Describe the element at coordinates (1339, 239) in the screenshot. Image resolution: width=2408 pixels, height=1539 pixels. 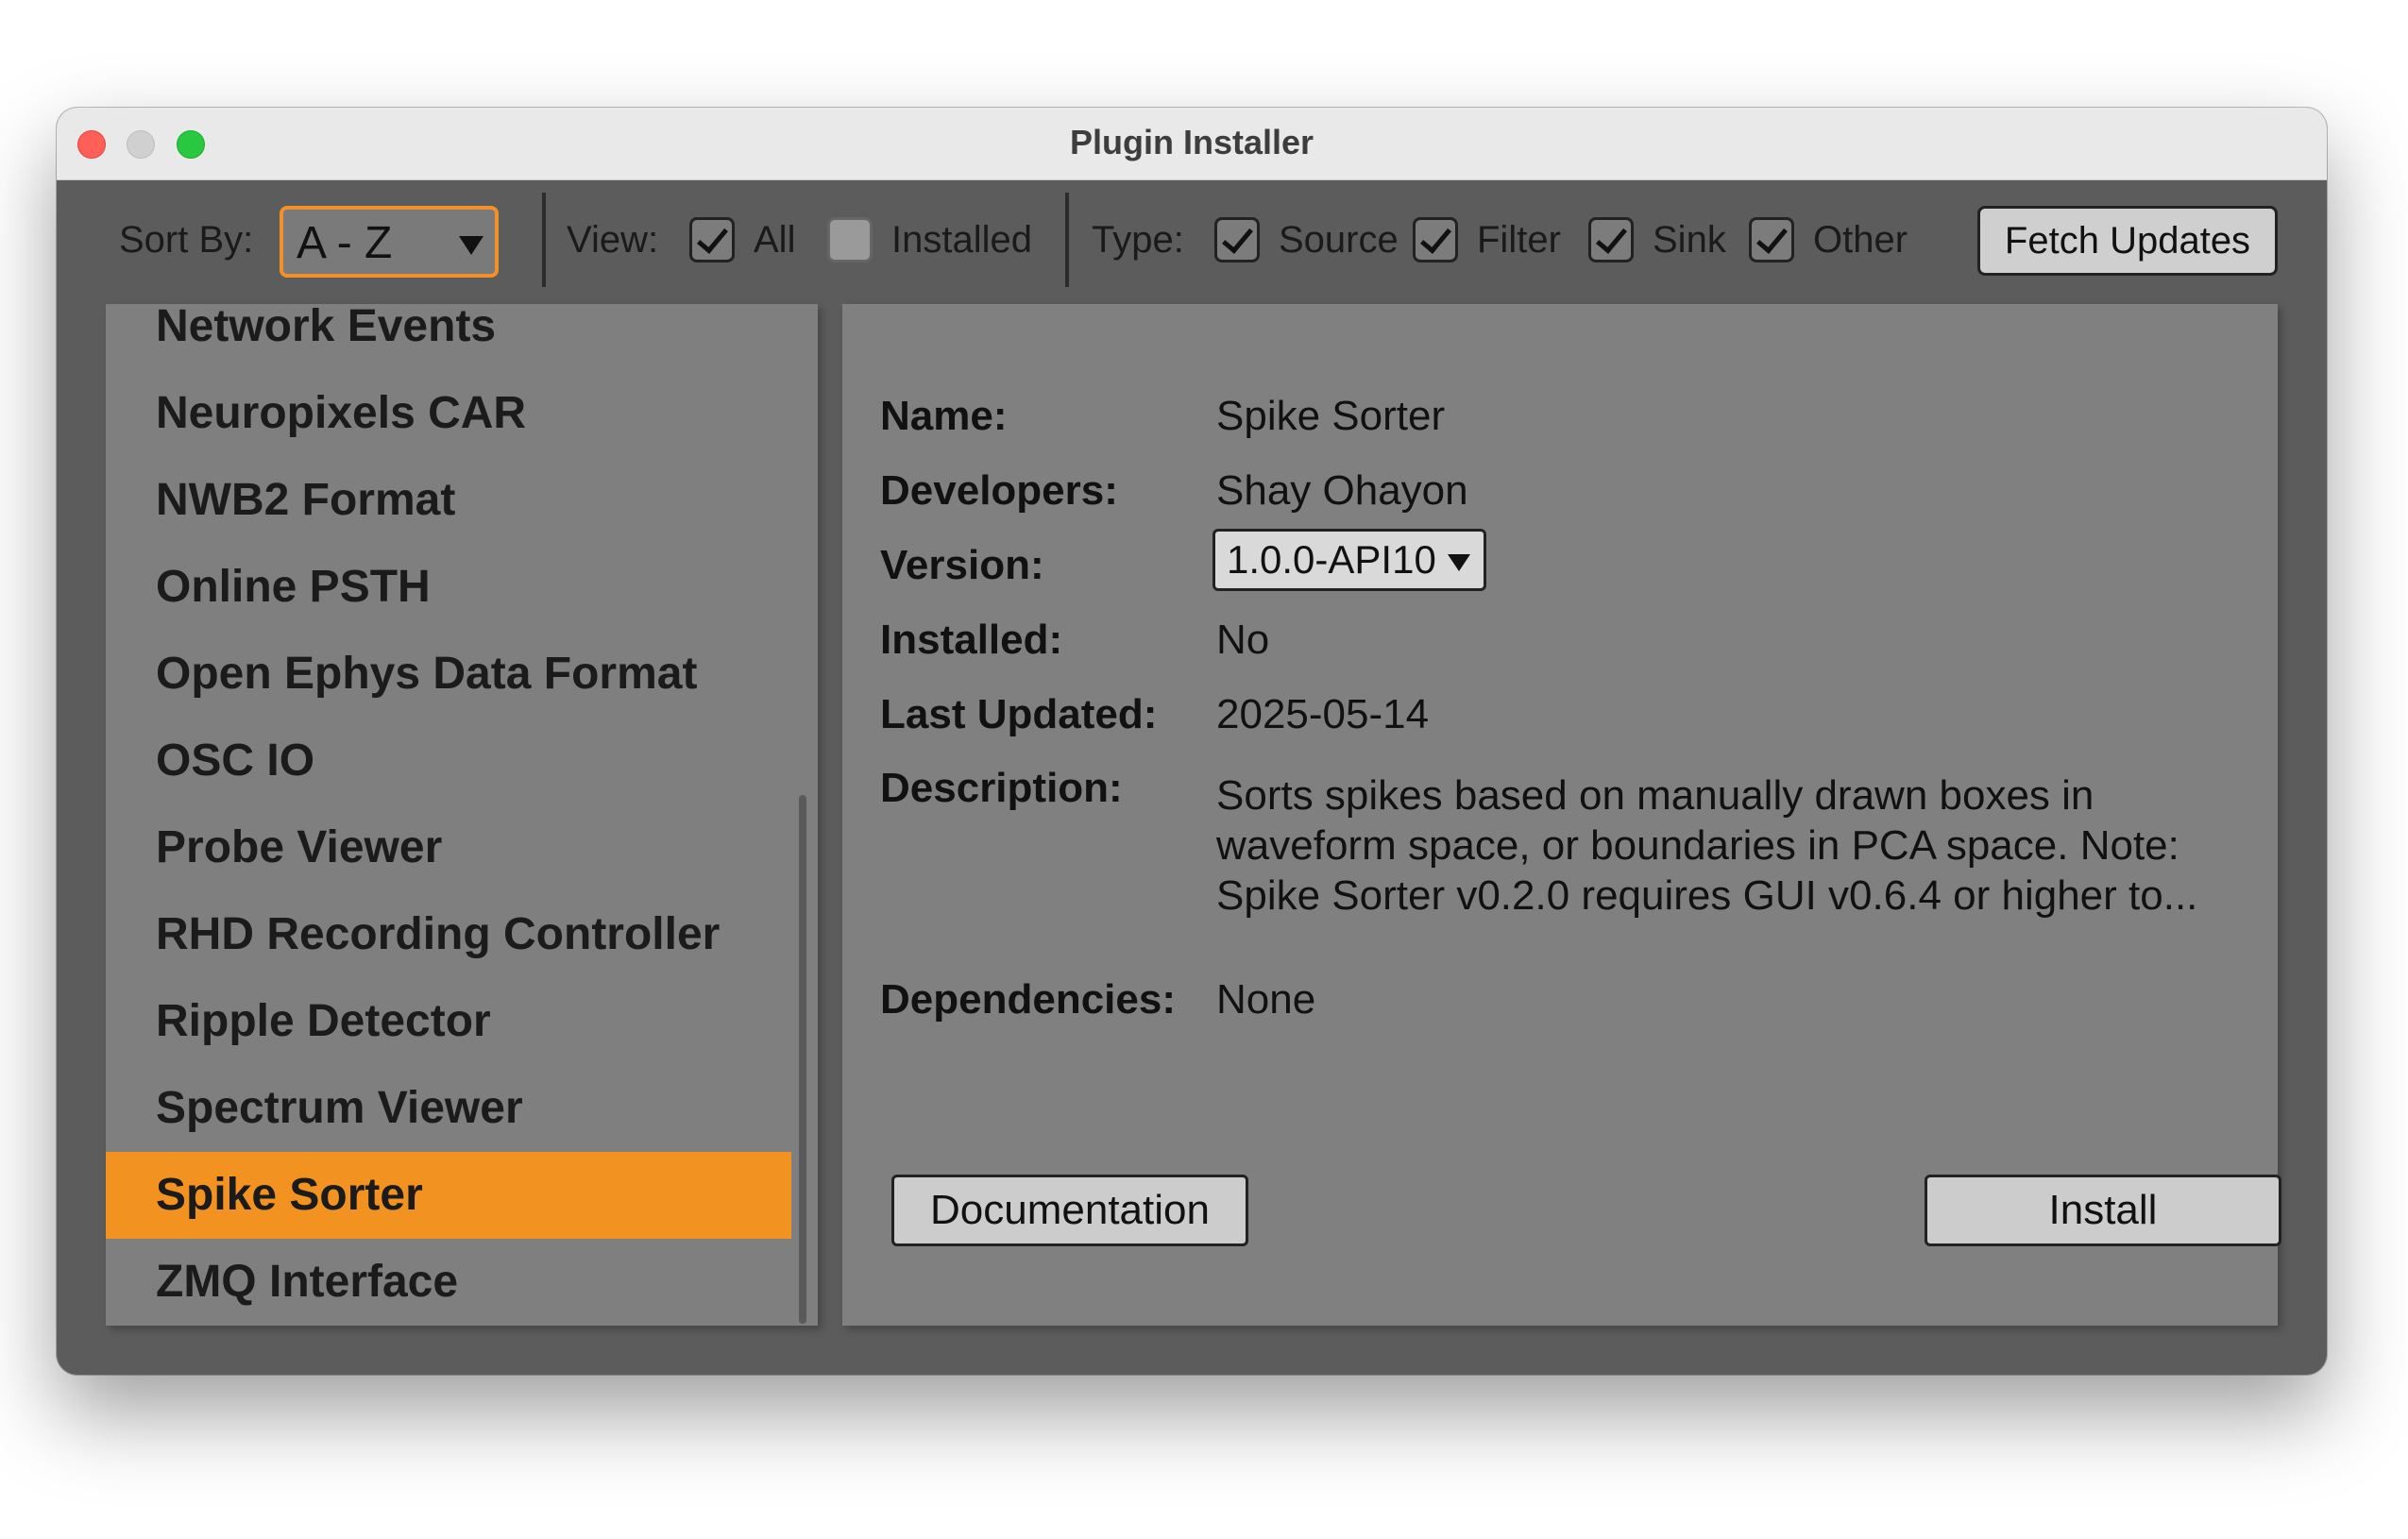
I see `type-source-label: Source` at that location.